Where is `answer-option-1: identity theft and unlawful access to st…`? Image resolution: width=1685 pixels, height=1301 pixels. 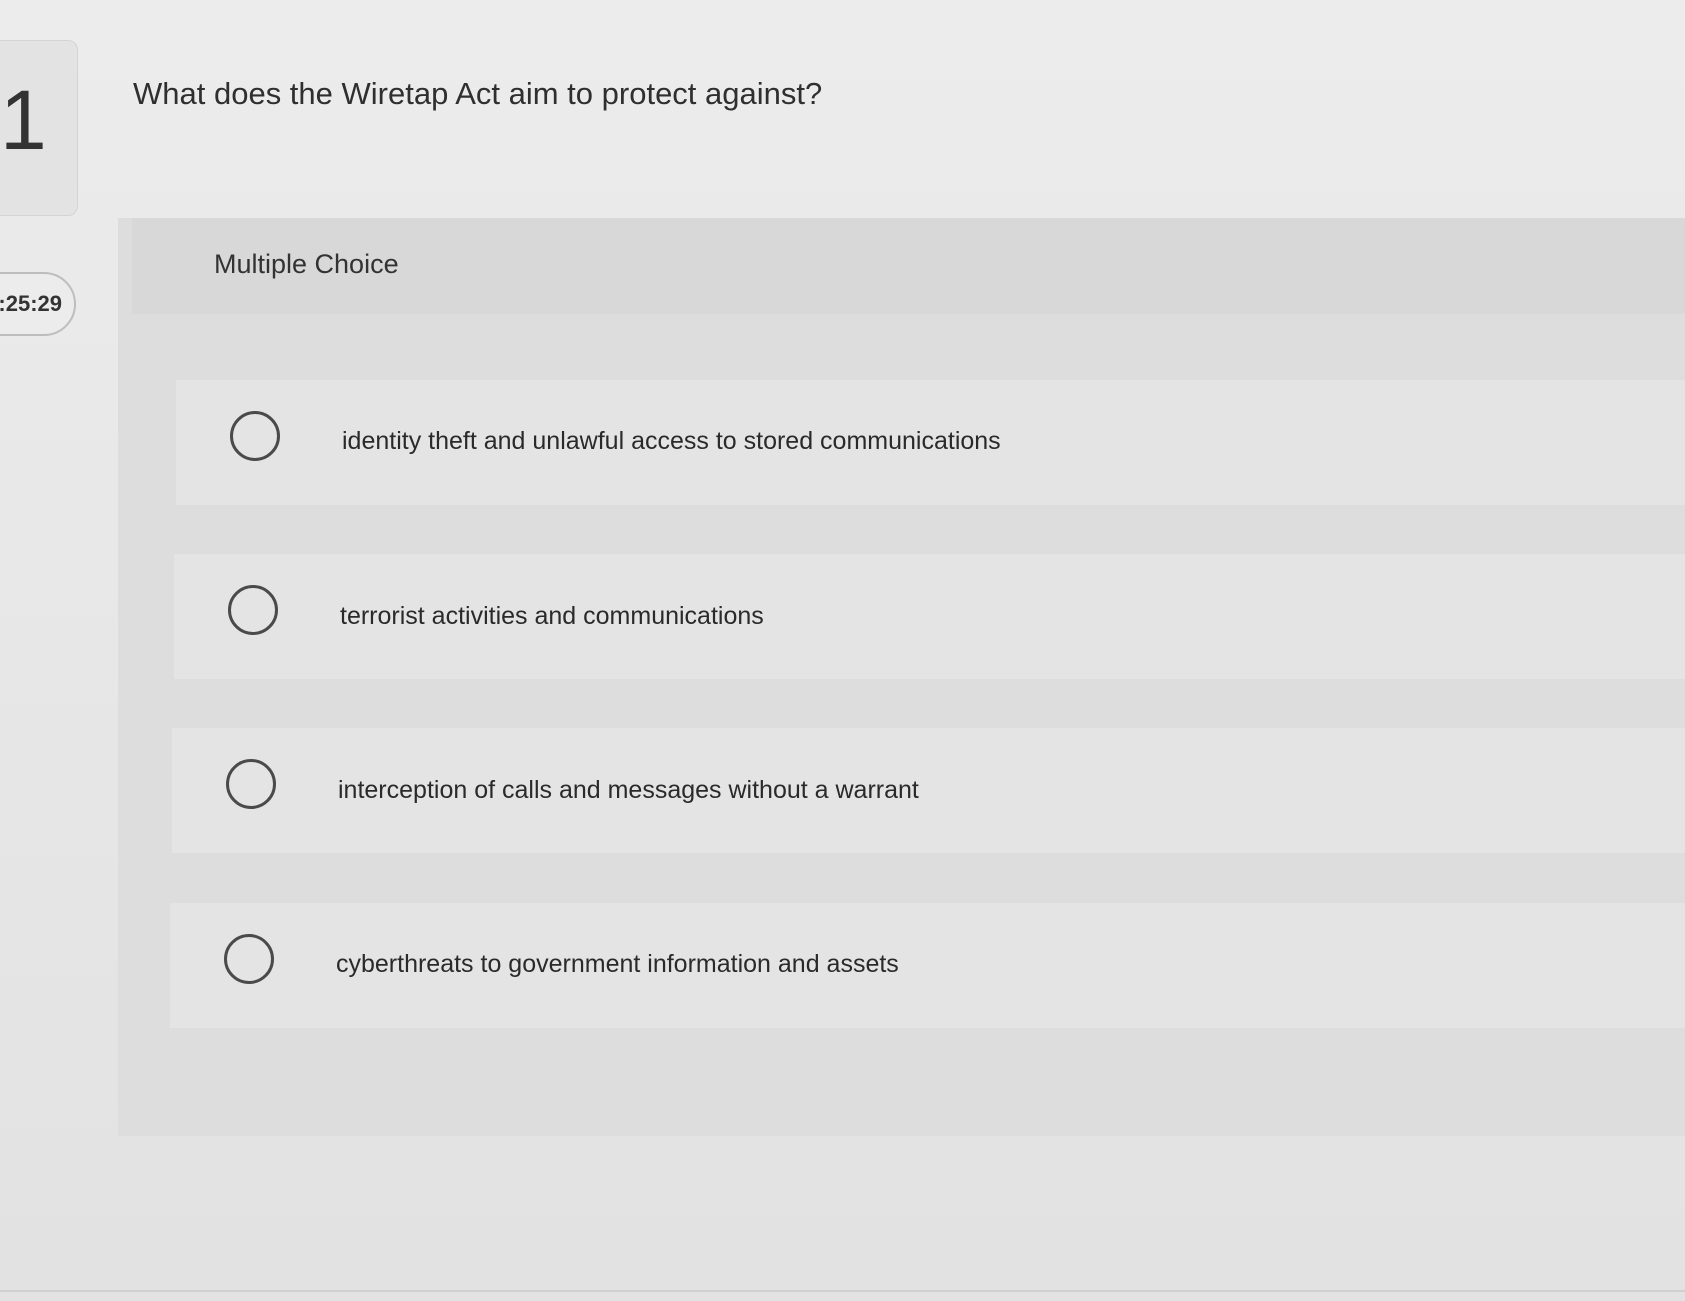
answer-option-1: identity theft and unlawful access to st… is located at coordinates (930, 442).